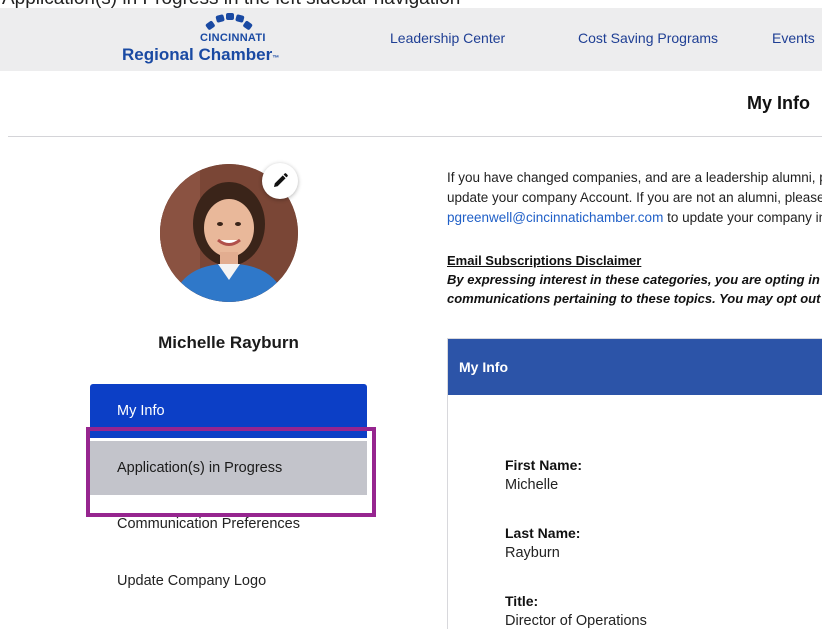 The image size is (822, 629). What do you see at coordinates (635, 367) in the screenshot?
I see `panel-title: My Info` at bounding box center [635, 367].